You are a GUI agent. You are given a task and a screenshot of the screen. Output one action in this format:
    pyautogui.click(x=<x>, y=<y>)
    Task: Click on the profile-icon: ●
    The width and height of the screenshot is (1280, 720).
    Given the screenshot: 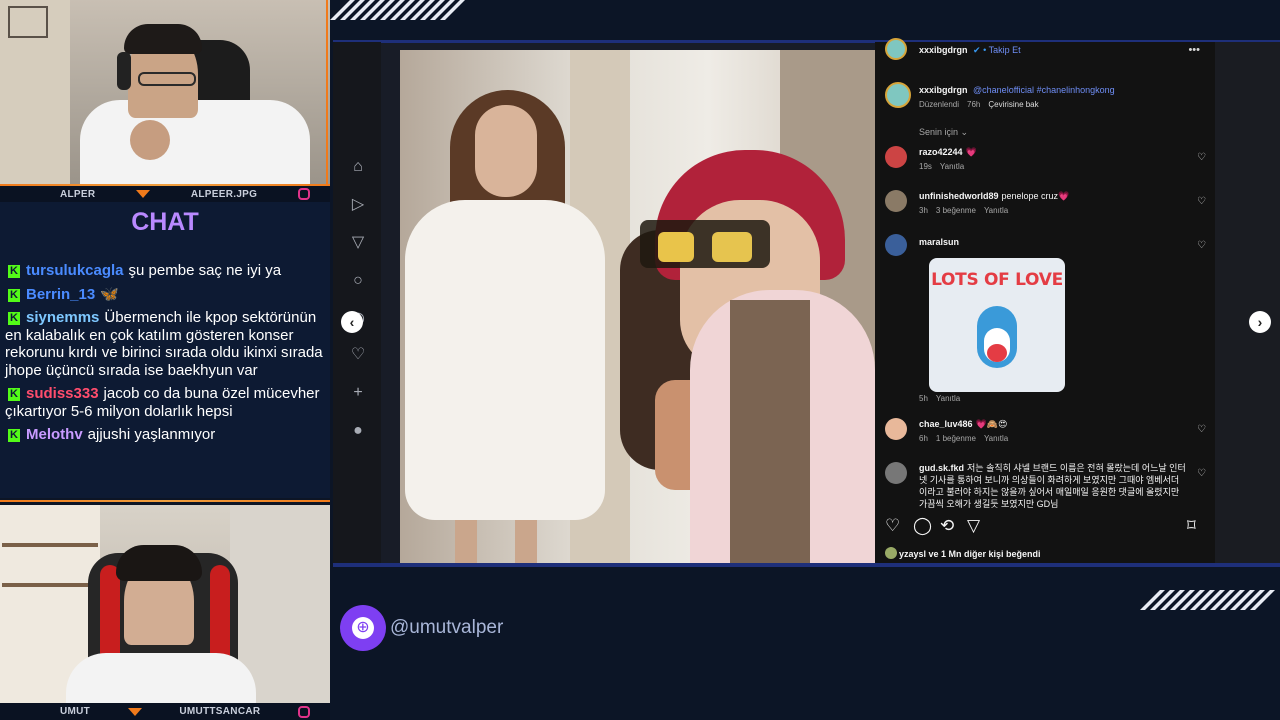 What is the action you would take?
    pyautogui.click(x=358, y=431)
    